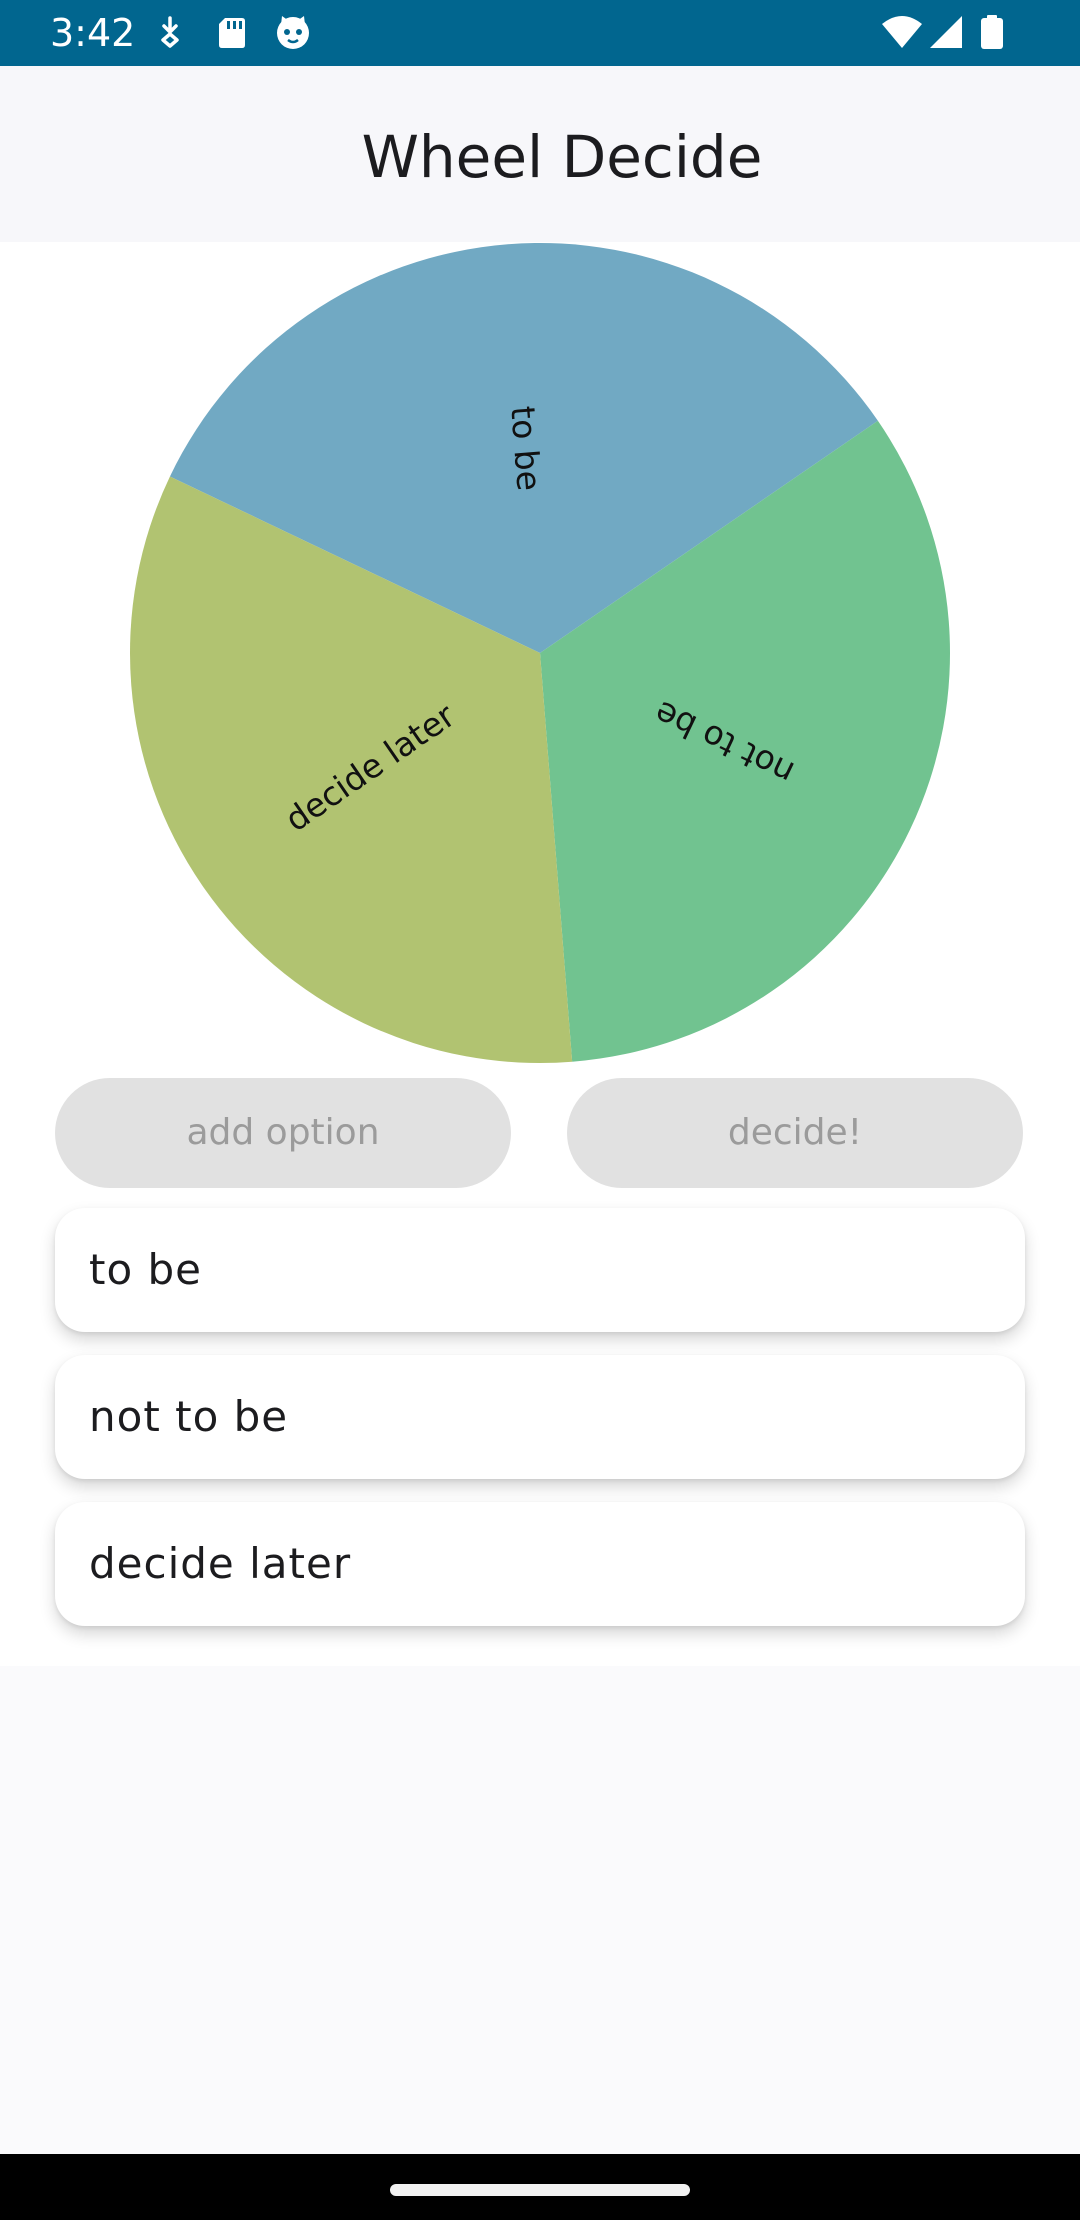 This screenshot has width=1080, height=2220. I want to click on option-label: not to be, so click(189, 1416).